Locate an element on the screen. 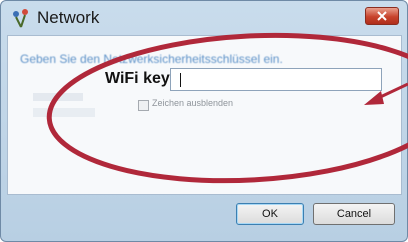 This screenshot has height=242, width=408. hide-characters-checkbox is located at coordinates (143, 105).